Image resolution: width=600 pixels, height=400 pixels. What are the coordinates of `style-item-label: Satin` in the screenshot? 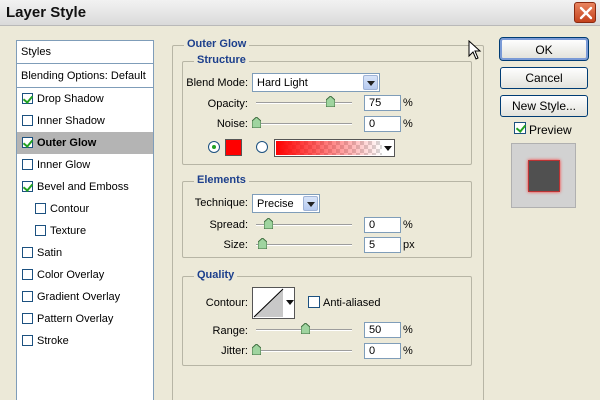 It's located at (50, 253).